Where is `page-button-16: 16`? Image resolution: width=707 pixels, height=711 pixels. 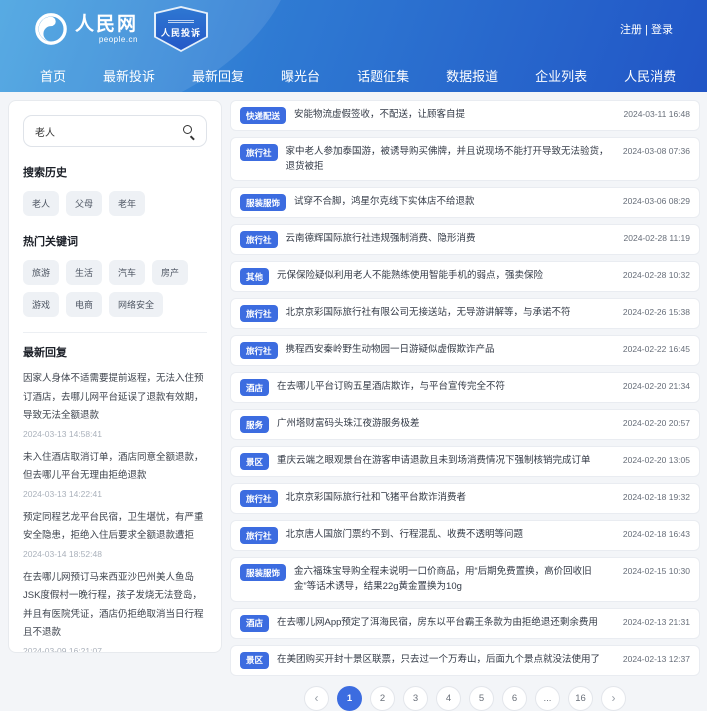
page-button-16: 16 is located at coordinates (580, 698).